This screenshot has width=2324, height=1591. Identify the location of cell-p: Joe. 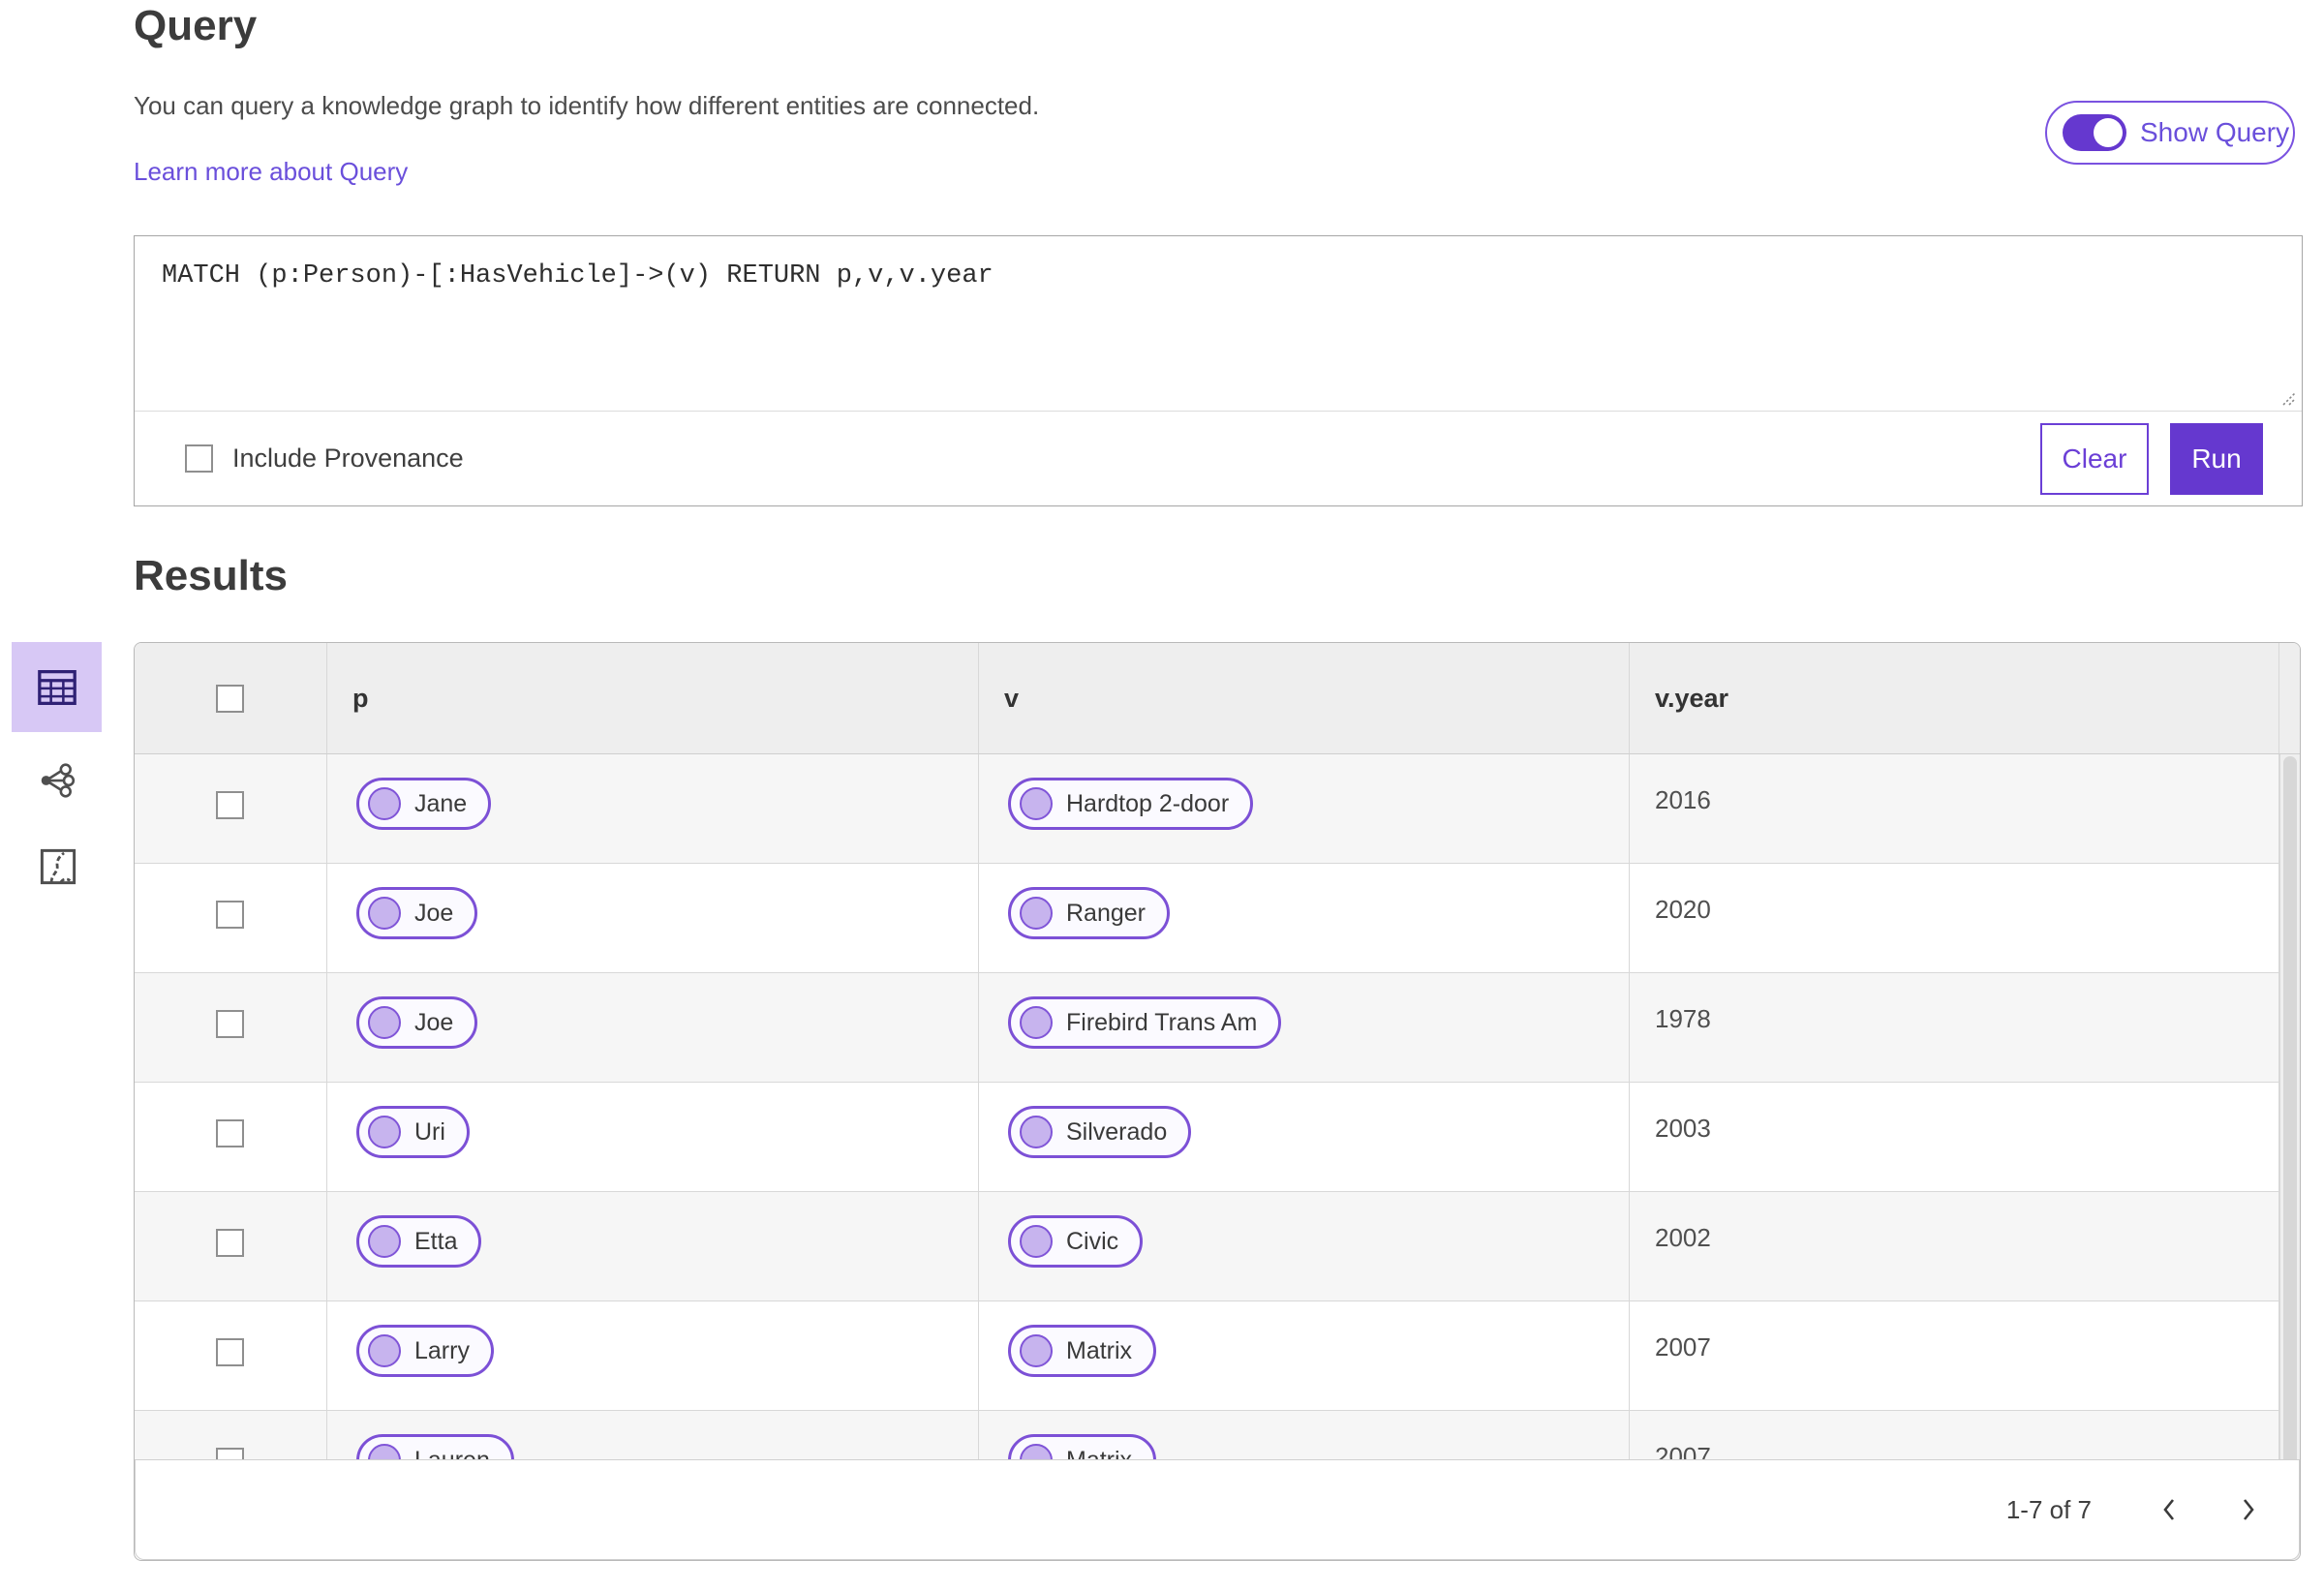
(653, 918).